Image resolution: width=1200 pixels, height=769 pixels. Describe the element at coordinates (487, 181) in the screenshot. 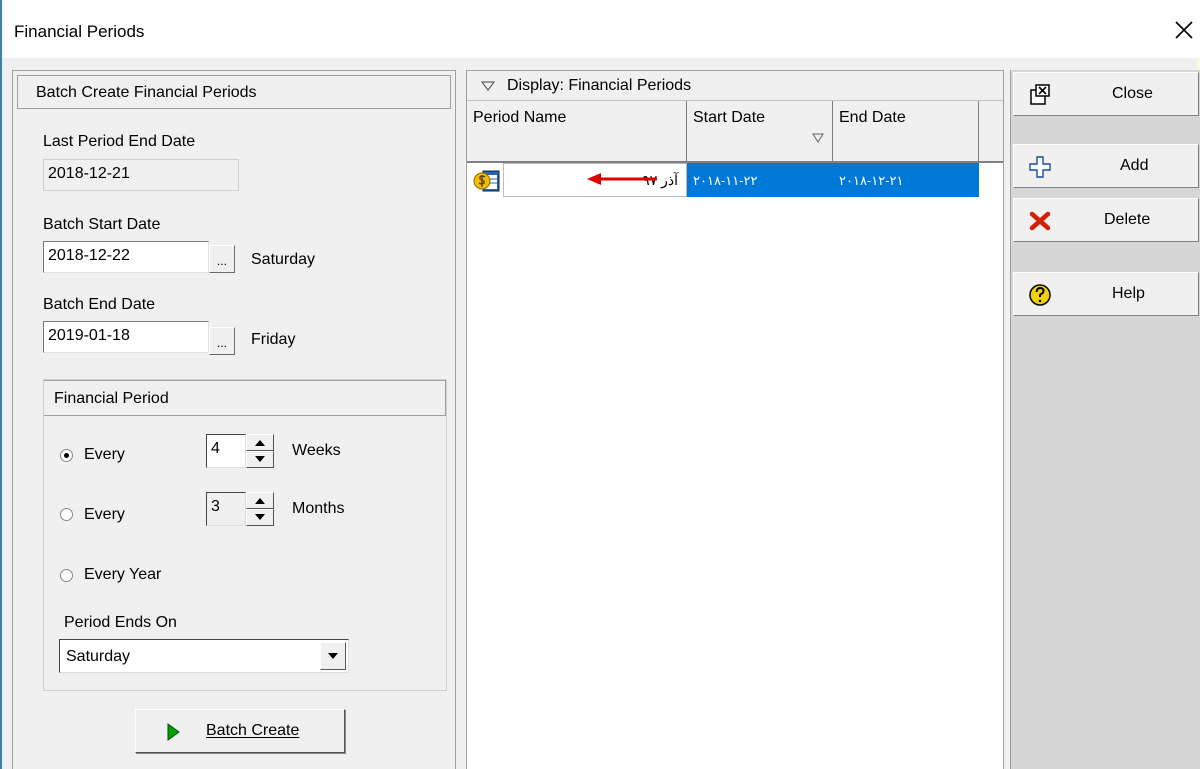

I see `calendar-money-icon` at that location.